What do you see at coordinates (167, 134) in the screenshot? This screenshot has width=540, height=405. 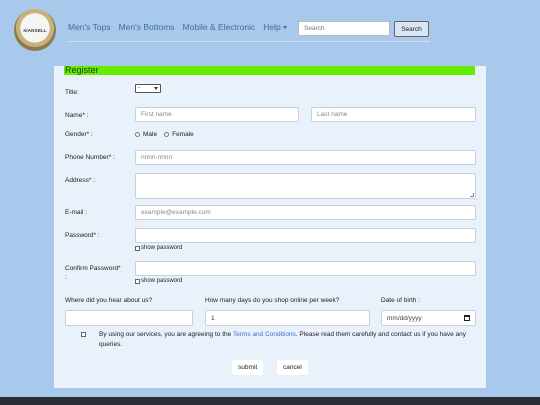 I see `gender-female-radio` at bounding box center [167, 134].